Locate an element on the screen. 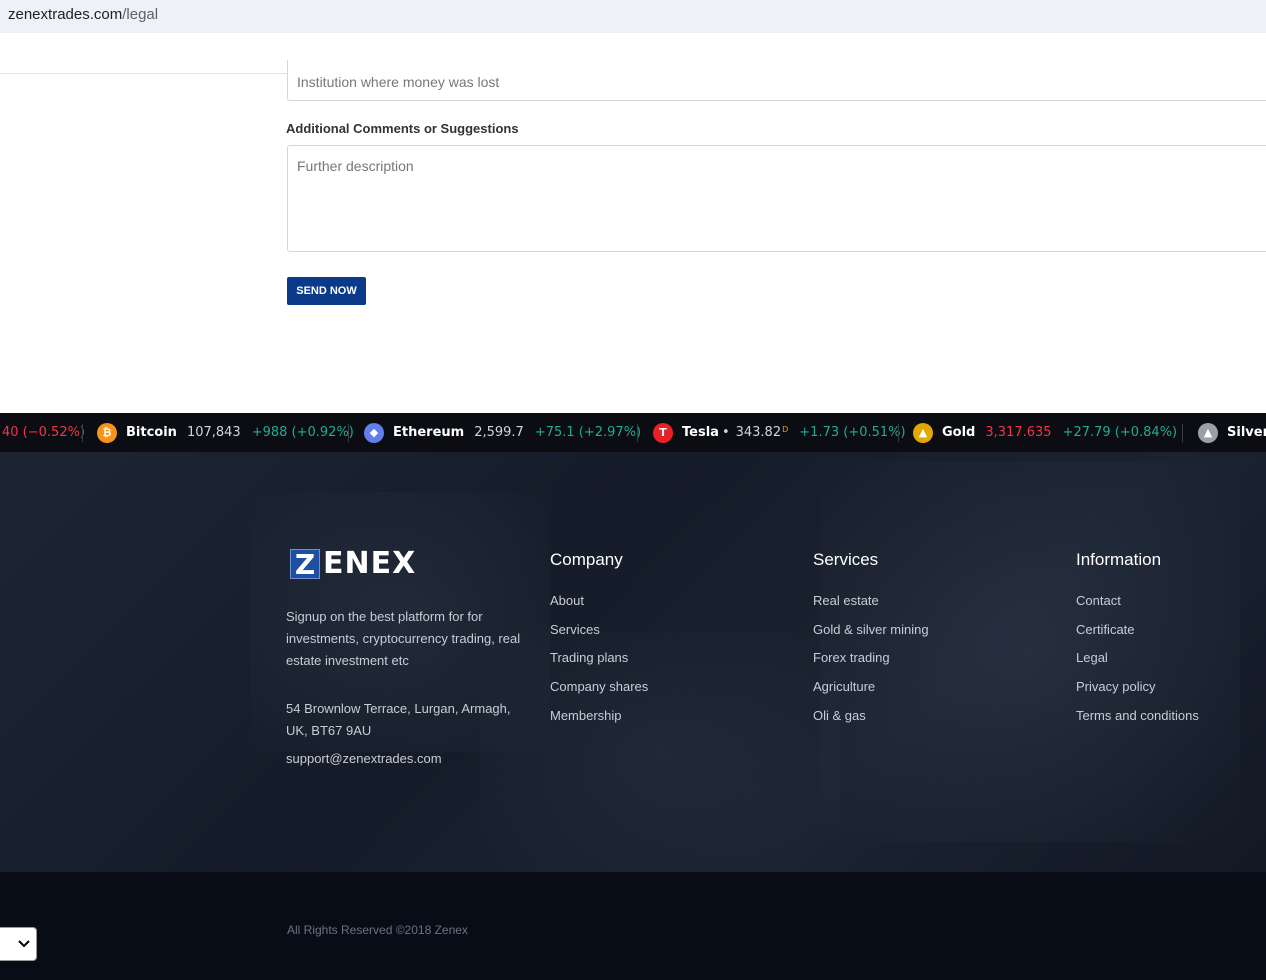  footer-link-services: Services is located at coordinates (599, 636).